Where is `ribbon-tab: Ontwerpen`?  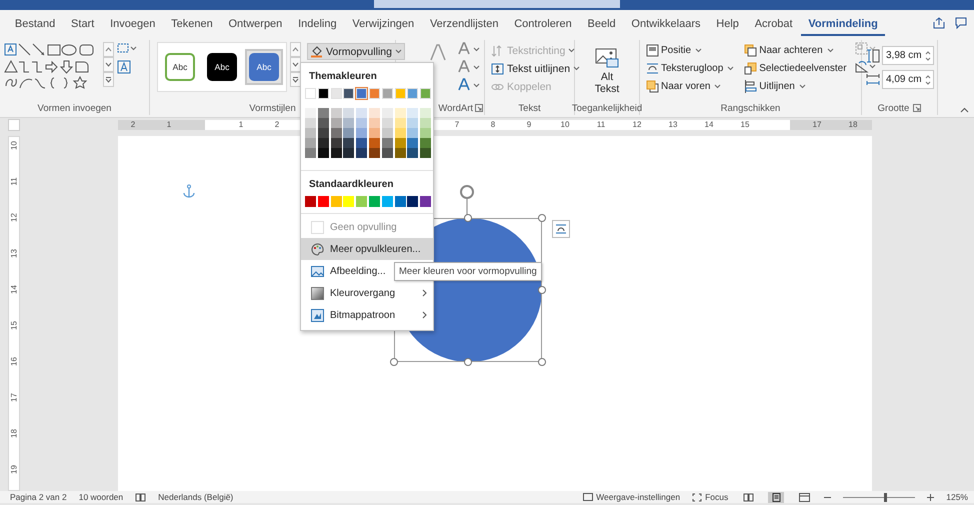 ribbon-tab: Ontwerpen is located at coordinates (255, 23).